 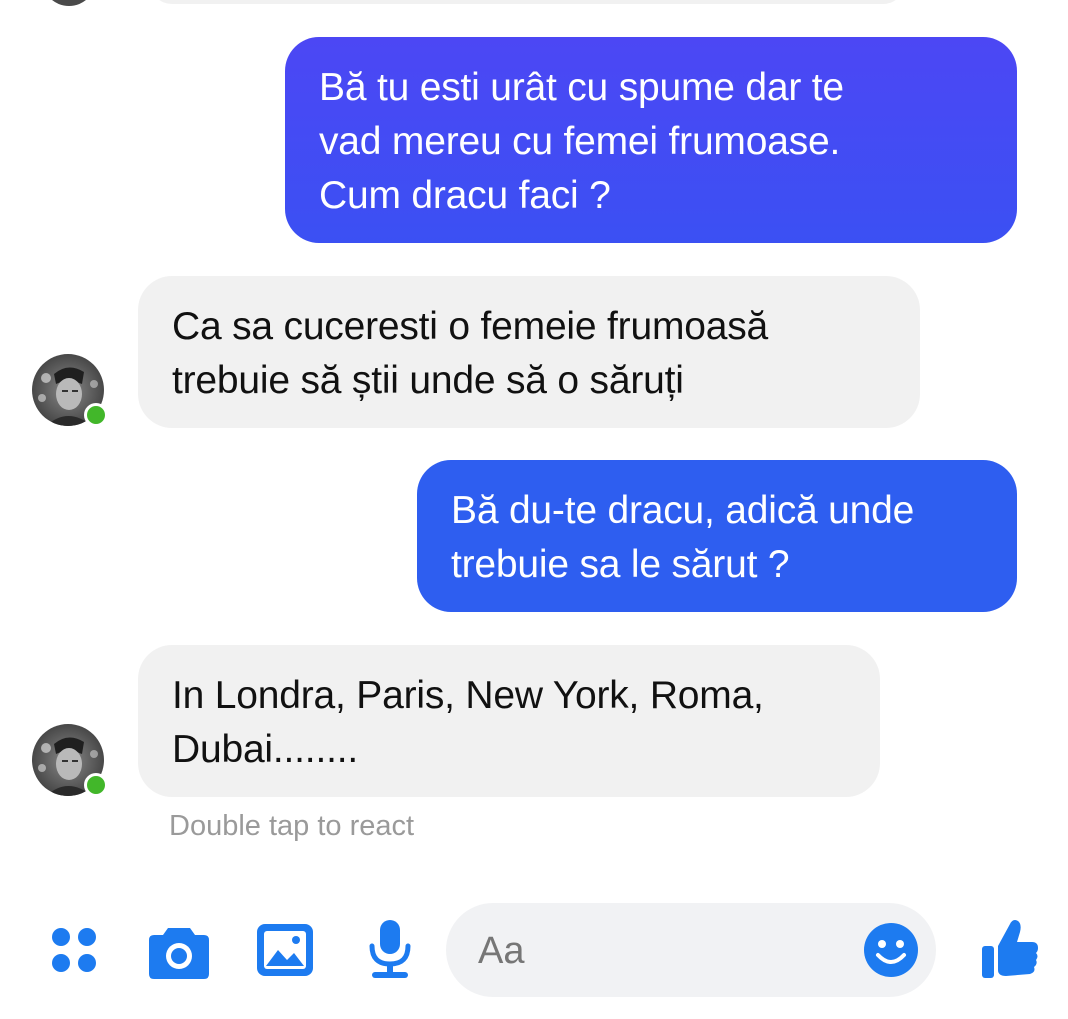 I want to click on apps-icon, so click(x=74, y=950).